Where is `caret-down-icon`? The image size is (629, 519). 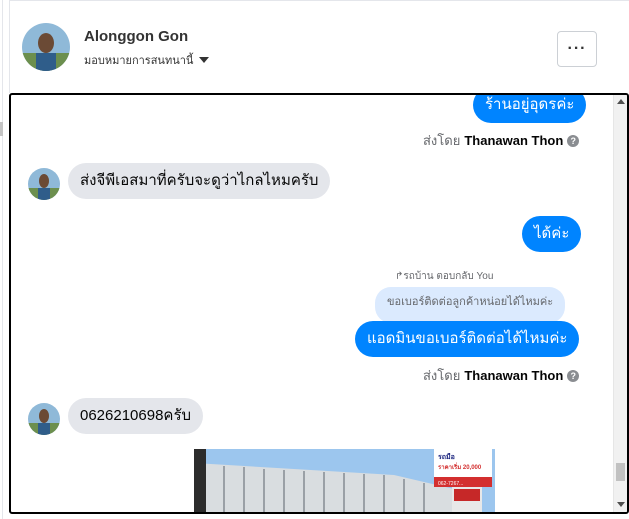 caret-down-icon is located at coordinates (204, 60).